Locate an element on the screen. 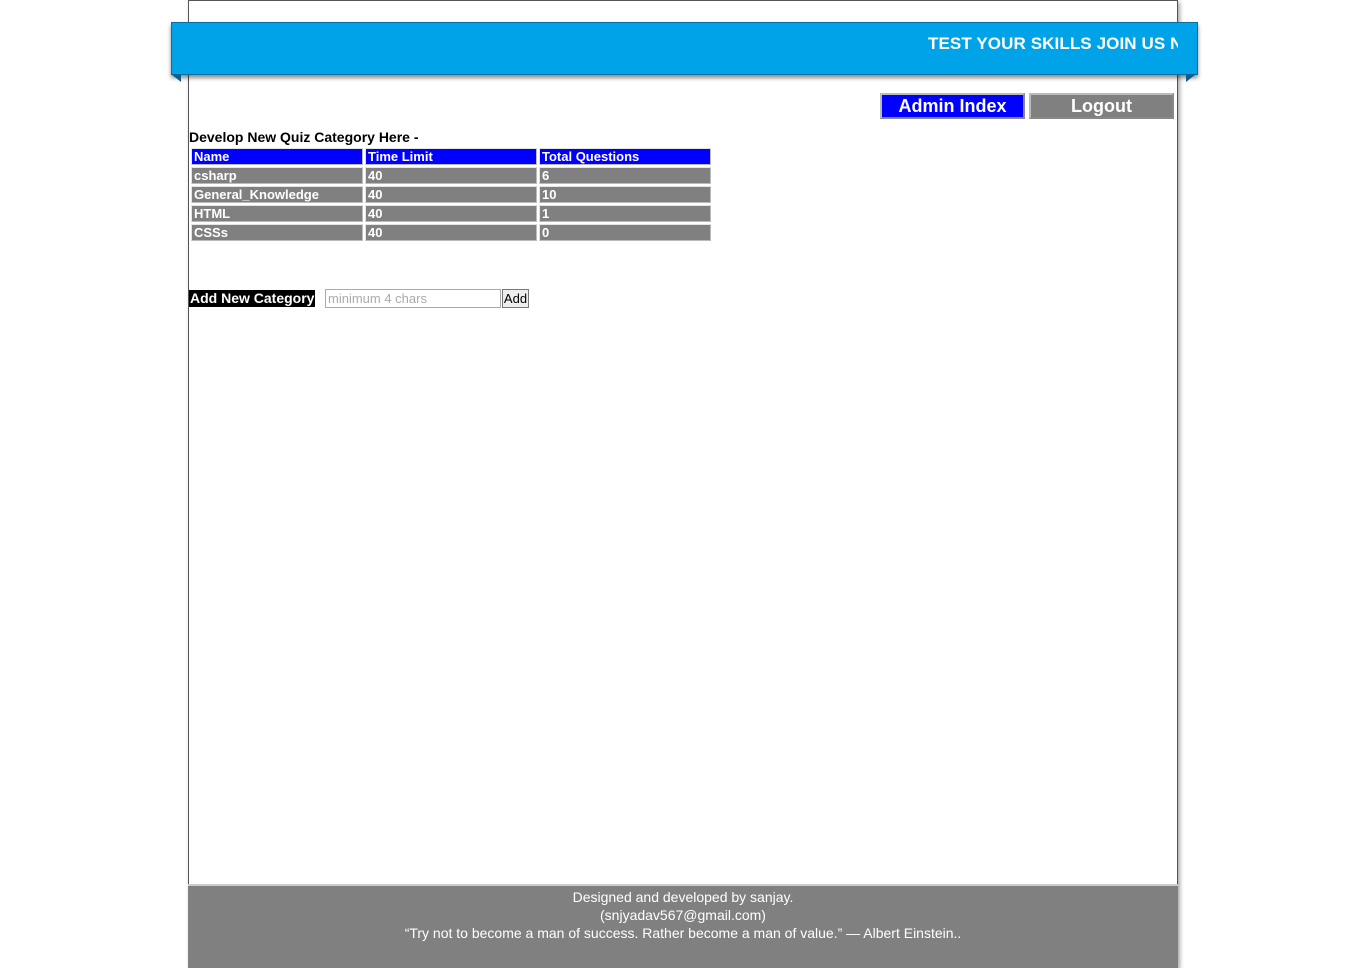 The height and width of the screenshot is (968, 1366). add-category-label: Add New Category is located at coordinates (252, 298).